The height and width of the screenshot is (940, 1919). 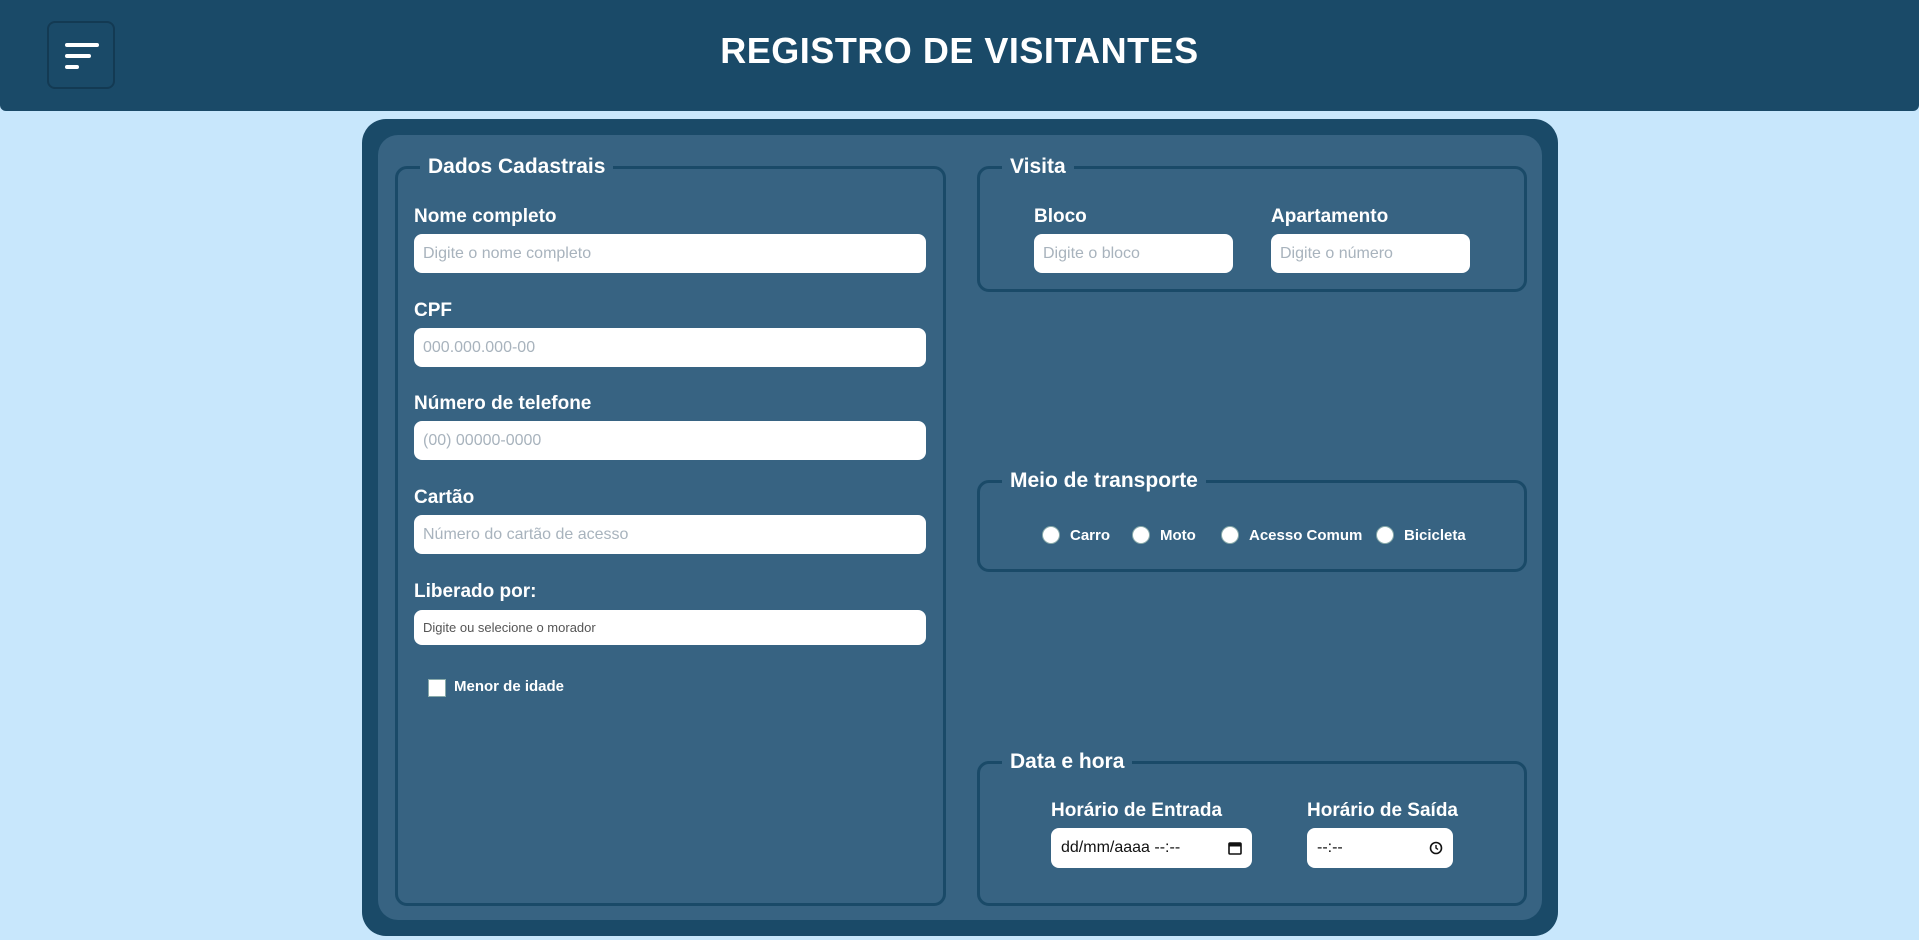 What do you see at coordinates (433, 310) in the screenshot?
I see `cpf-label: CPF` at bounding box center [433, 310].